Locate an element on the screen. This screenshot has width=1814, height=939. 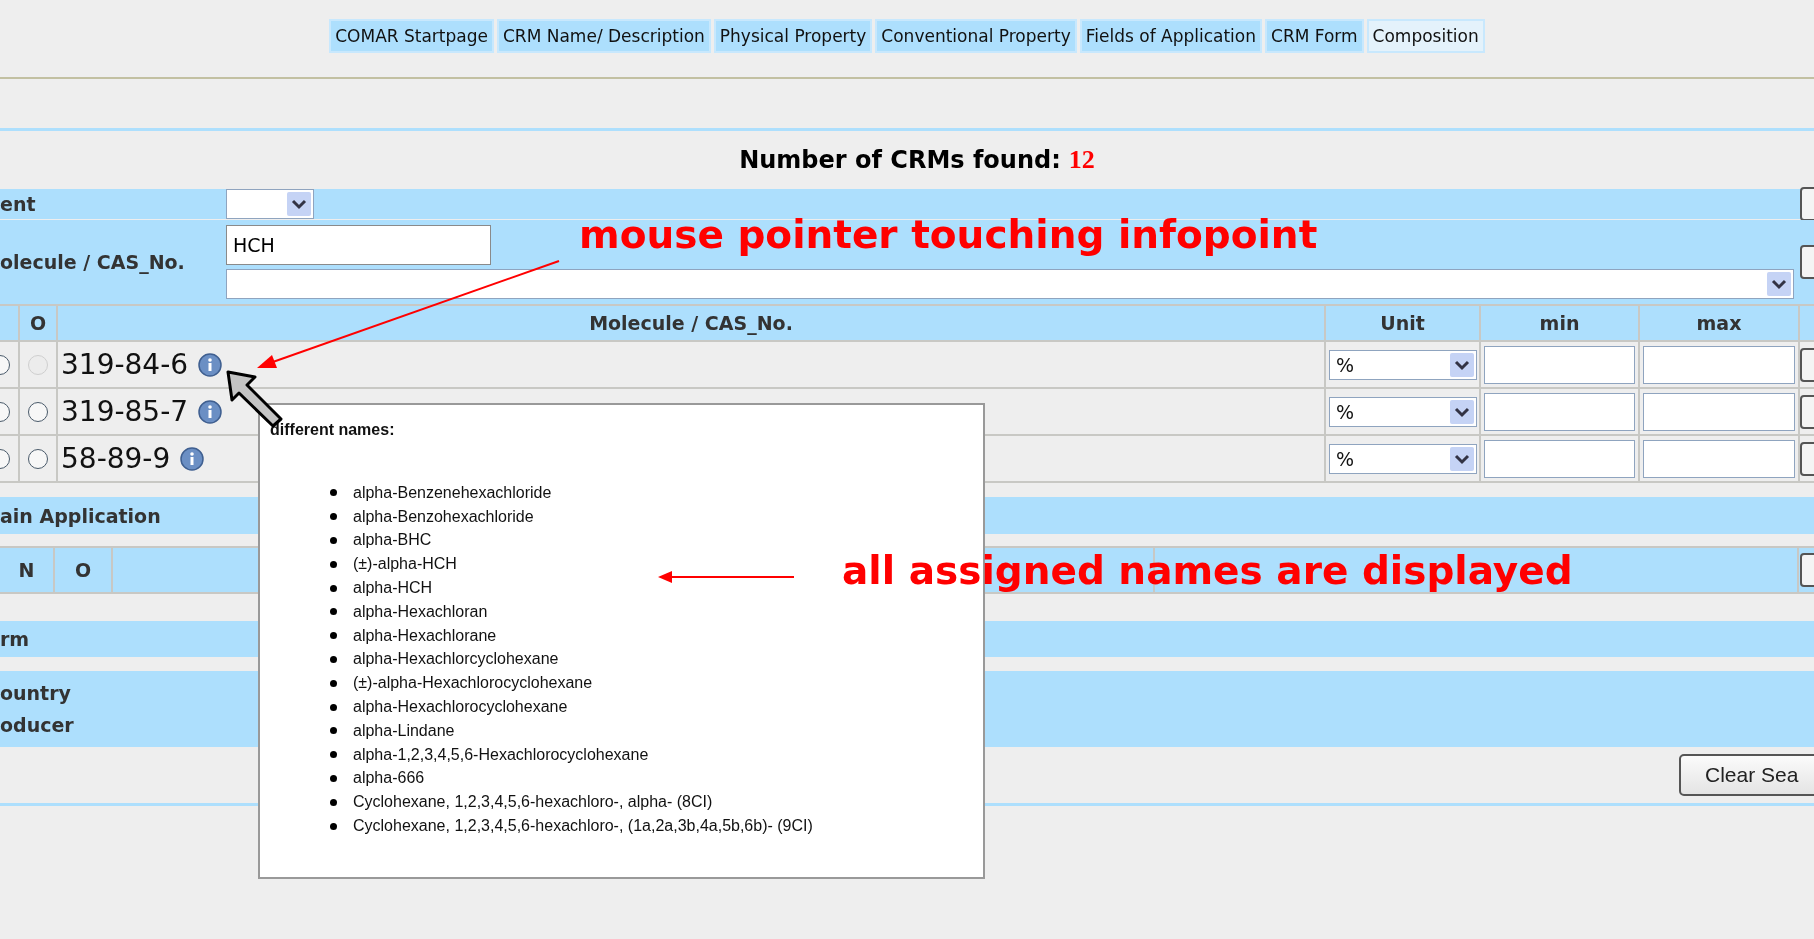
molecule-search-field: HCH is located at coordinates (358, 245).